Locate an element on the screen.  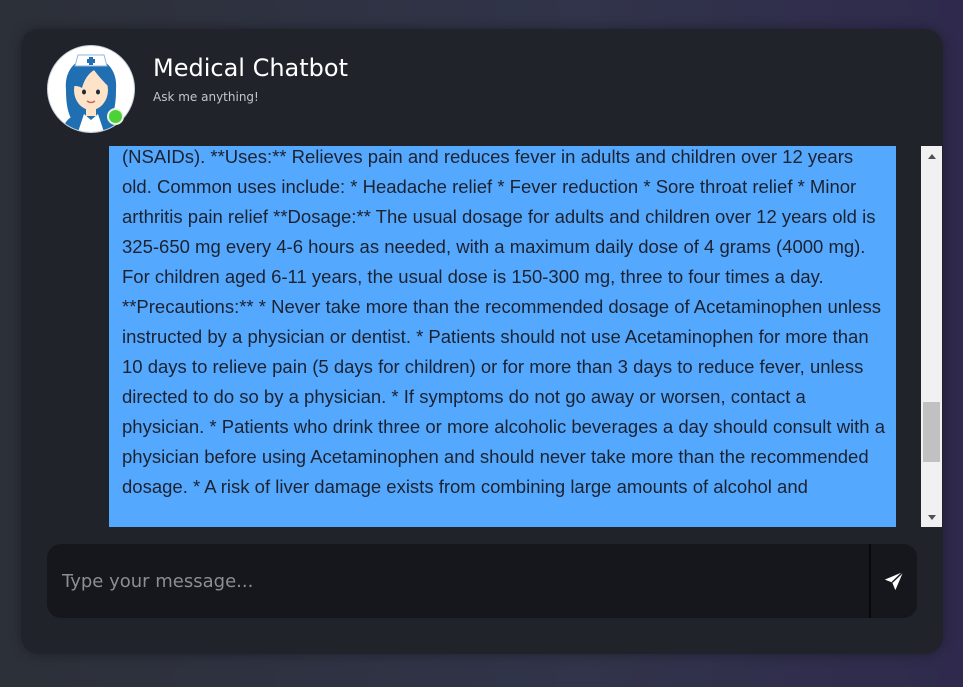
arrow-down-icon is located at coordinates (931, 517).